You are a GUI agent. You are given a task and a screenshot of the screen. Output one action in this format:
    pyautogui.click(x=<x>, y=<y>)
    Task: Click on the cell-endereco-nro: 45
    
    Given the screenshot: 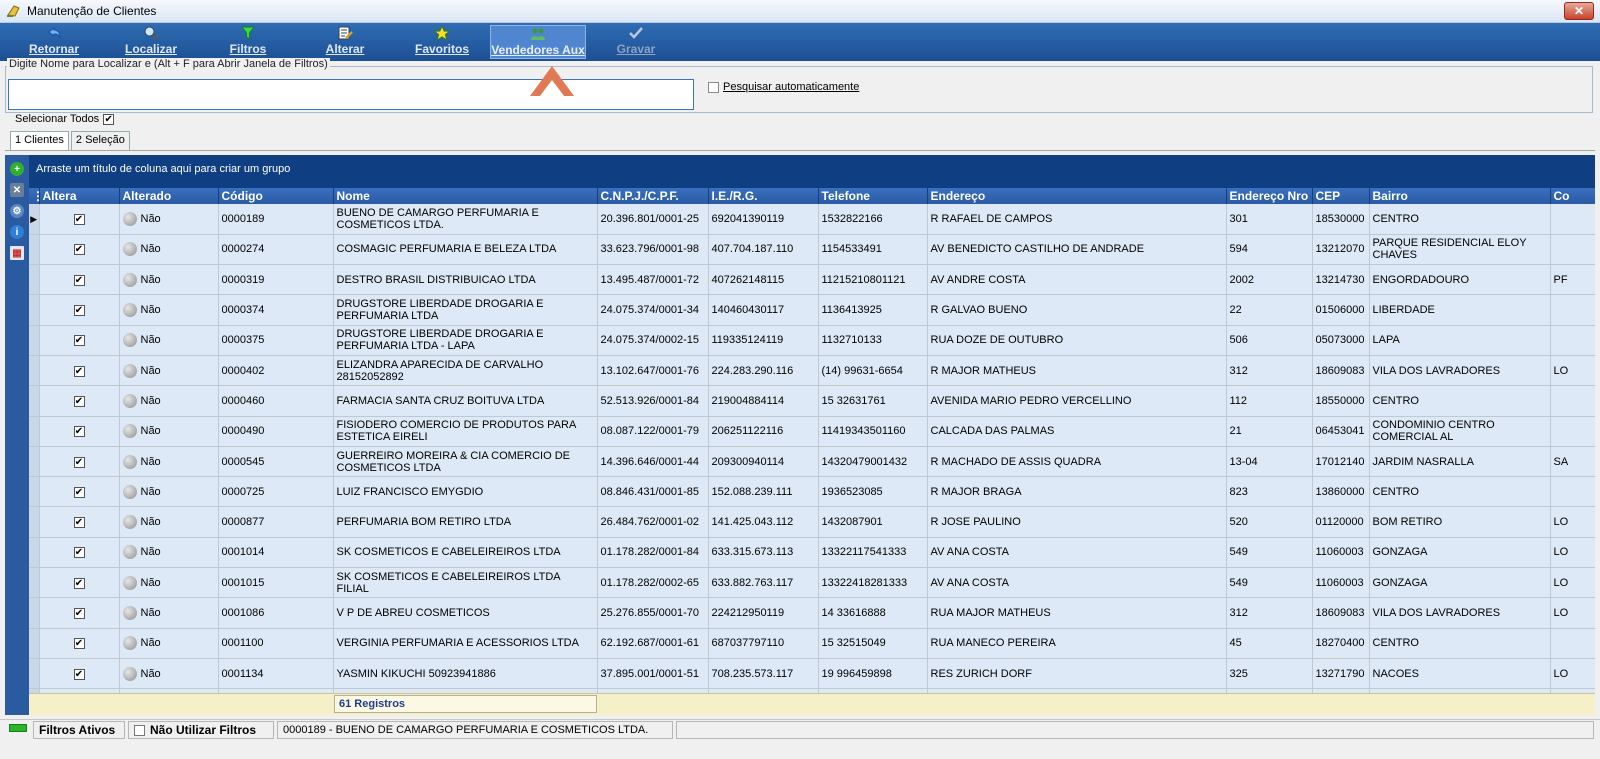 What is the action you would take?
    pyautogui.click(x=1269, y=643)
    